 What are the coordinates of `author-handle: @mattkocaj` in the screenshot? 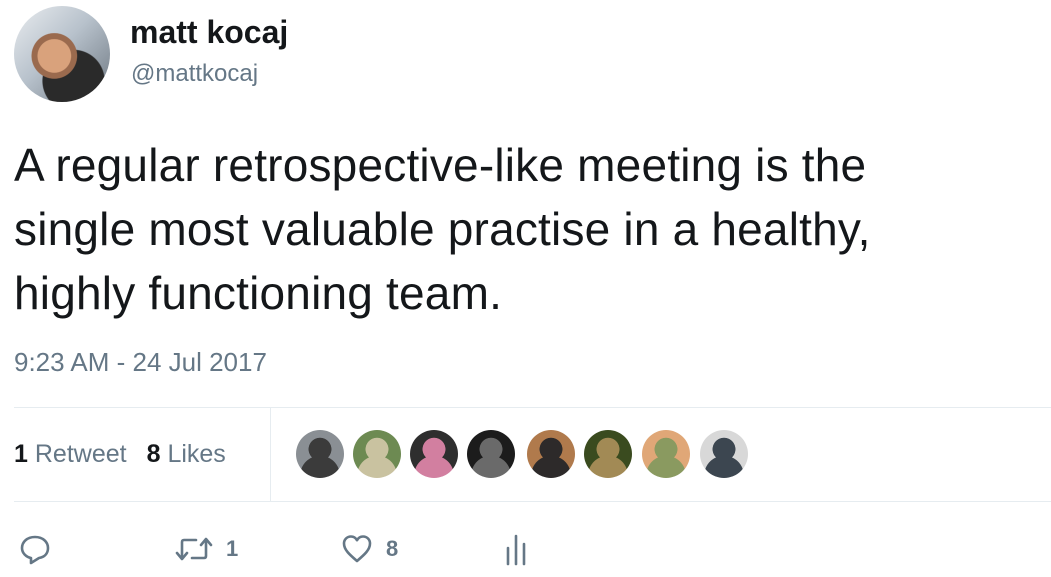 It's located at (194, 74).